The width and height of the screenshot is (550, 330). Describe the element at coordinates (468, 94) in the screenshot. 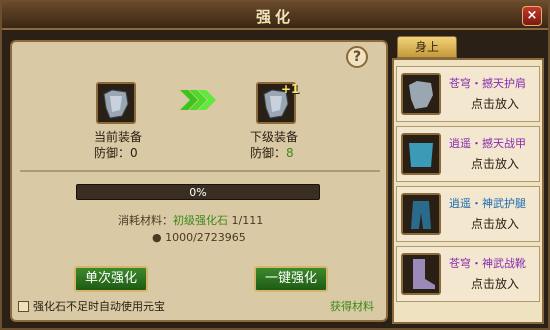

I see `list-item: 苍穹・撼天护肩 点击放入` at that location.